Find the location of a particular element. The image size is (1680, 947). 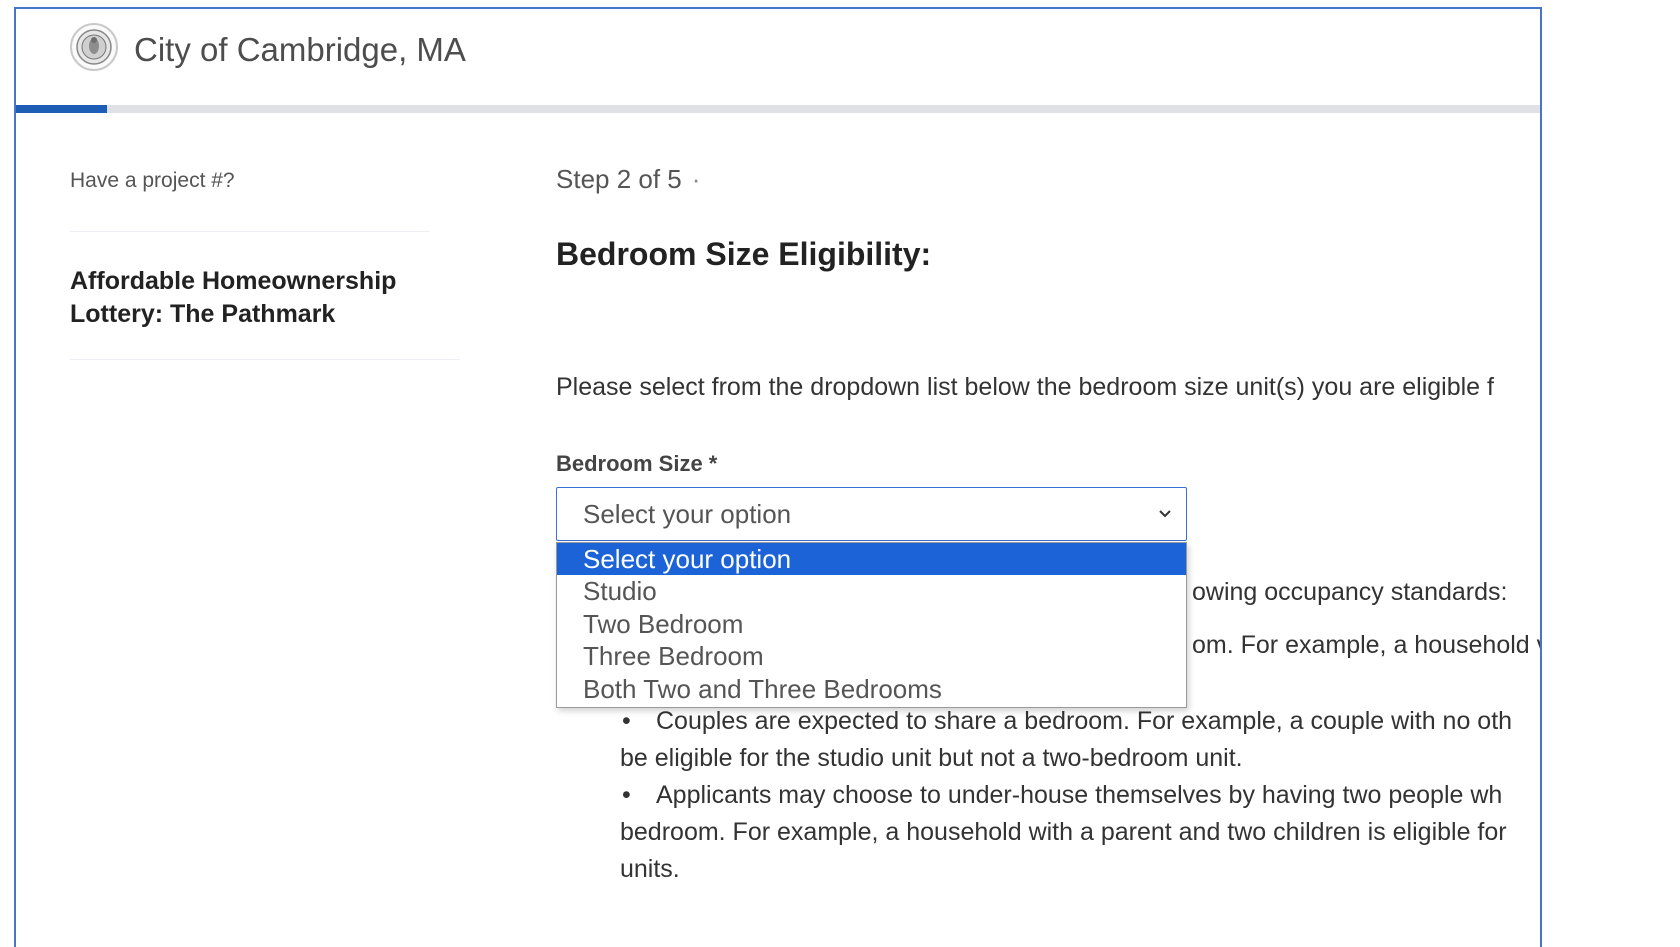

example-line: om. For example, a household v is located at coordinates (1367, 645).